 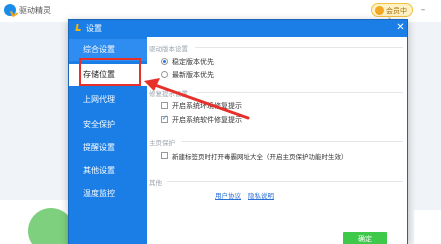 I want to click on app-side-panel, so click(x=427, y=227).